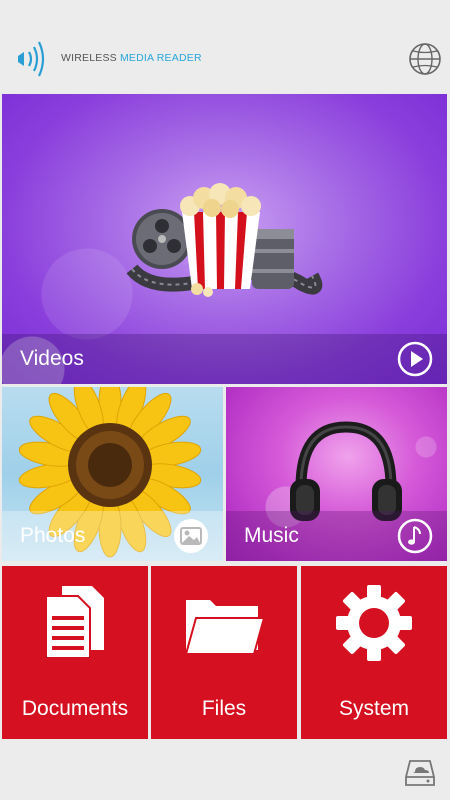 This screenshot has height=800, width=450. Describe the element at coordinates (374, 623) in the screenshot. I see `gear-icon` at that location.